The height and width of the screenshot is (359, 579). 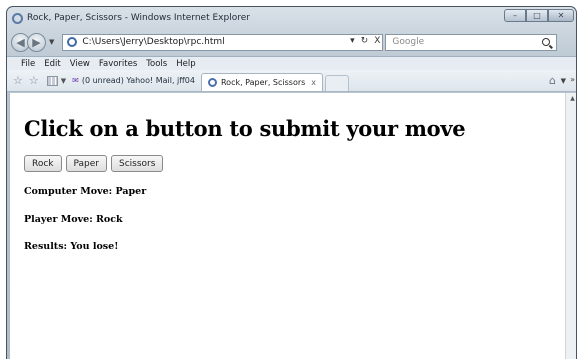 I want to click on page-icon, so click(x=72, y=42).